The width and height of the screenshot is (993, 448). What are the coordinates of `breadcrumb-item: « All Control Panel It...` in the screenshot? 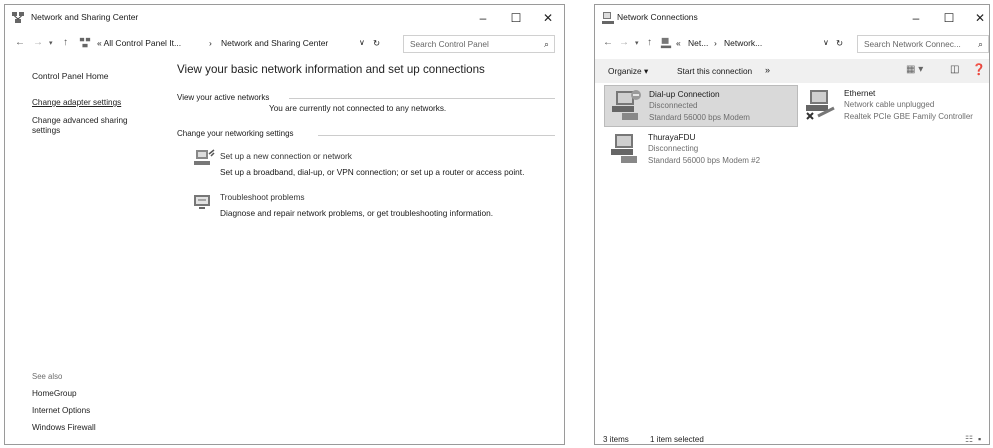 It's located at (139, 43).